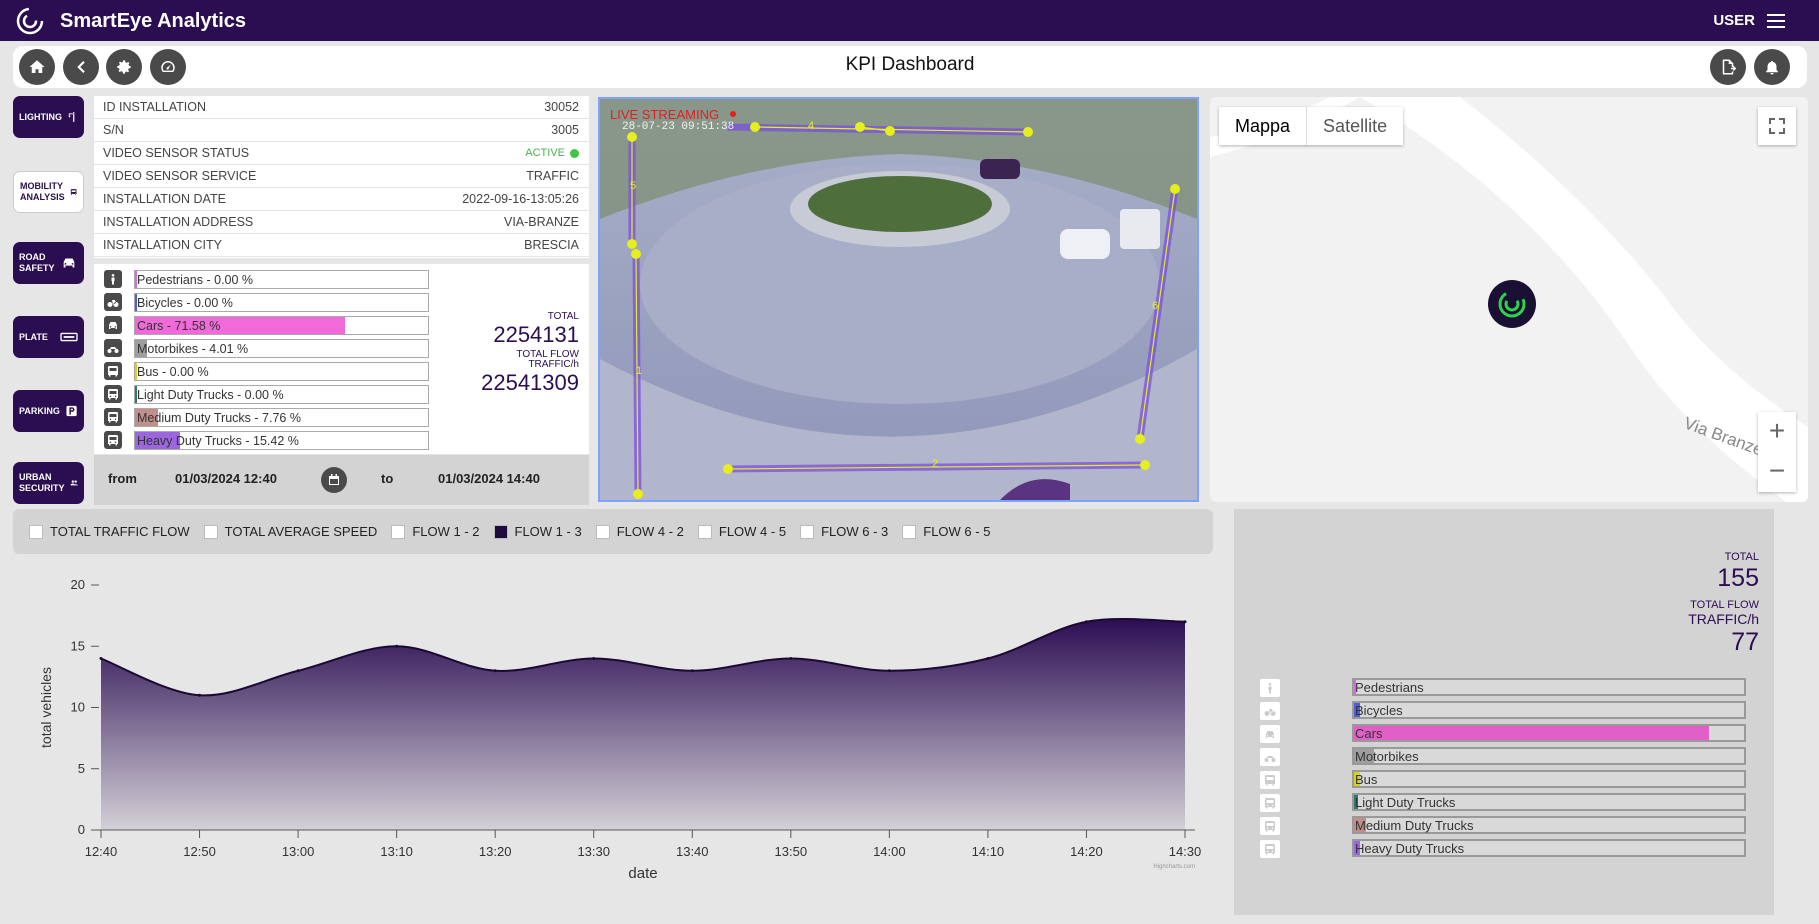 The width and height of the screenshot is (1819, 924). What do you see at coordinates (561, 107) in the screenshot?
I see `info-value: 30052` at bounding box center [561, 107].